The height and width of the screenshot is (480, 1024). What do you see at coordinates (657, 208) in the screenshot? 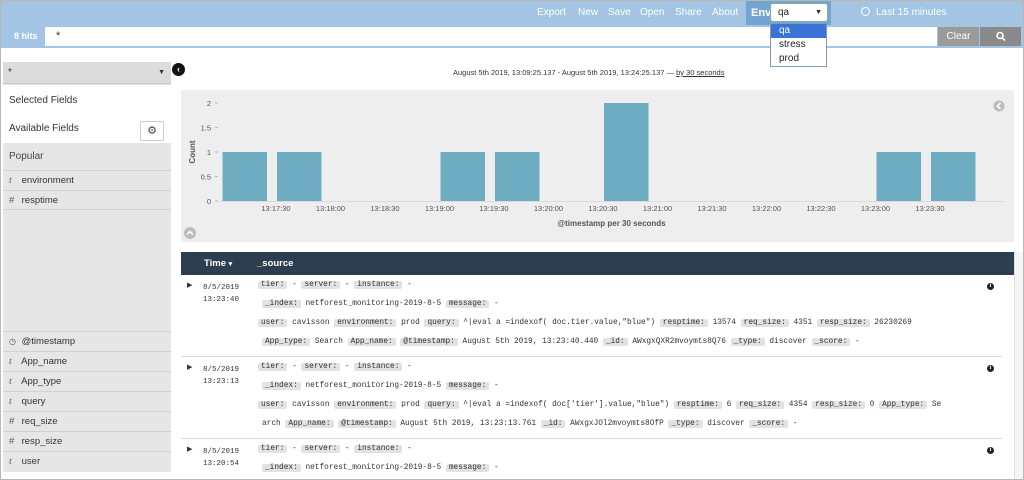
I see `x-tick-label: 13:21:00` at bounding box center [657, 208].